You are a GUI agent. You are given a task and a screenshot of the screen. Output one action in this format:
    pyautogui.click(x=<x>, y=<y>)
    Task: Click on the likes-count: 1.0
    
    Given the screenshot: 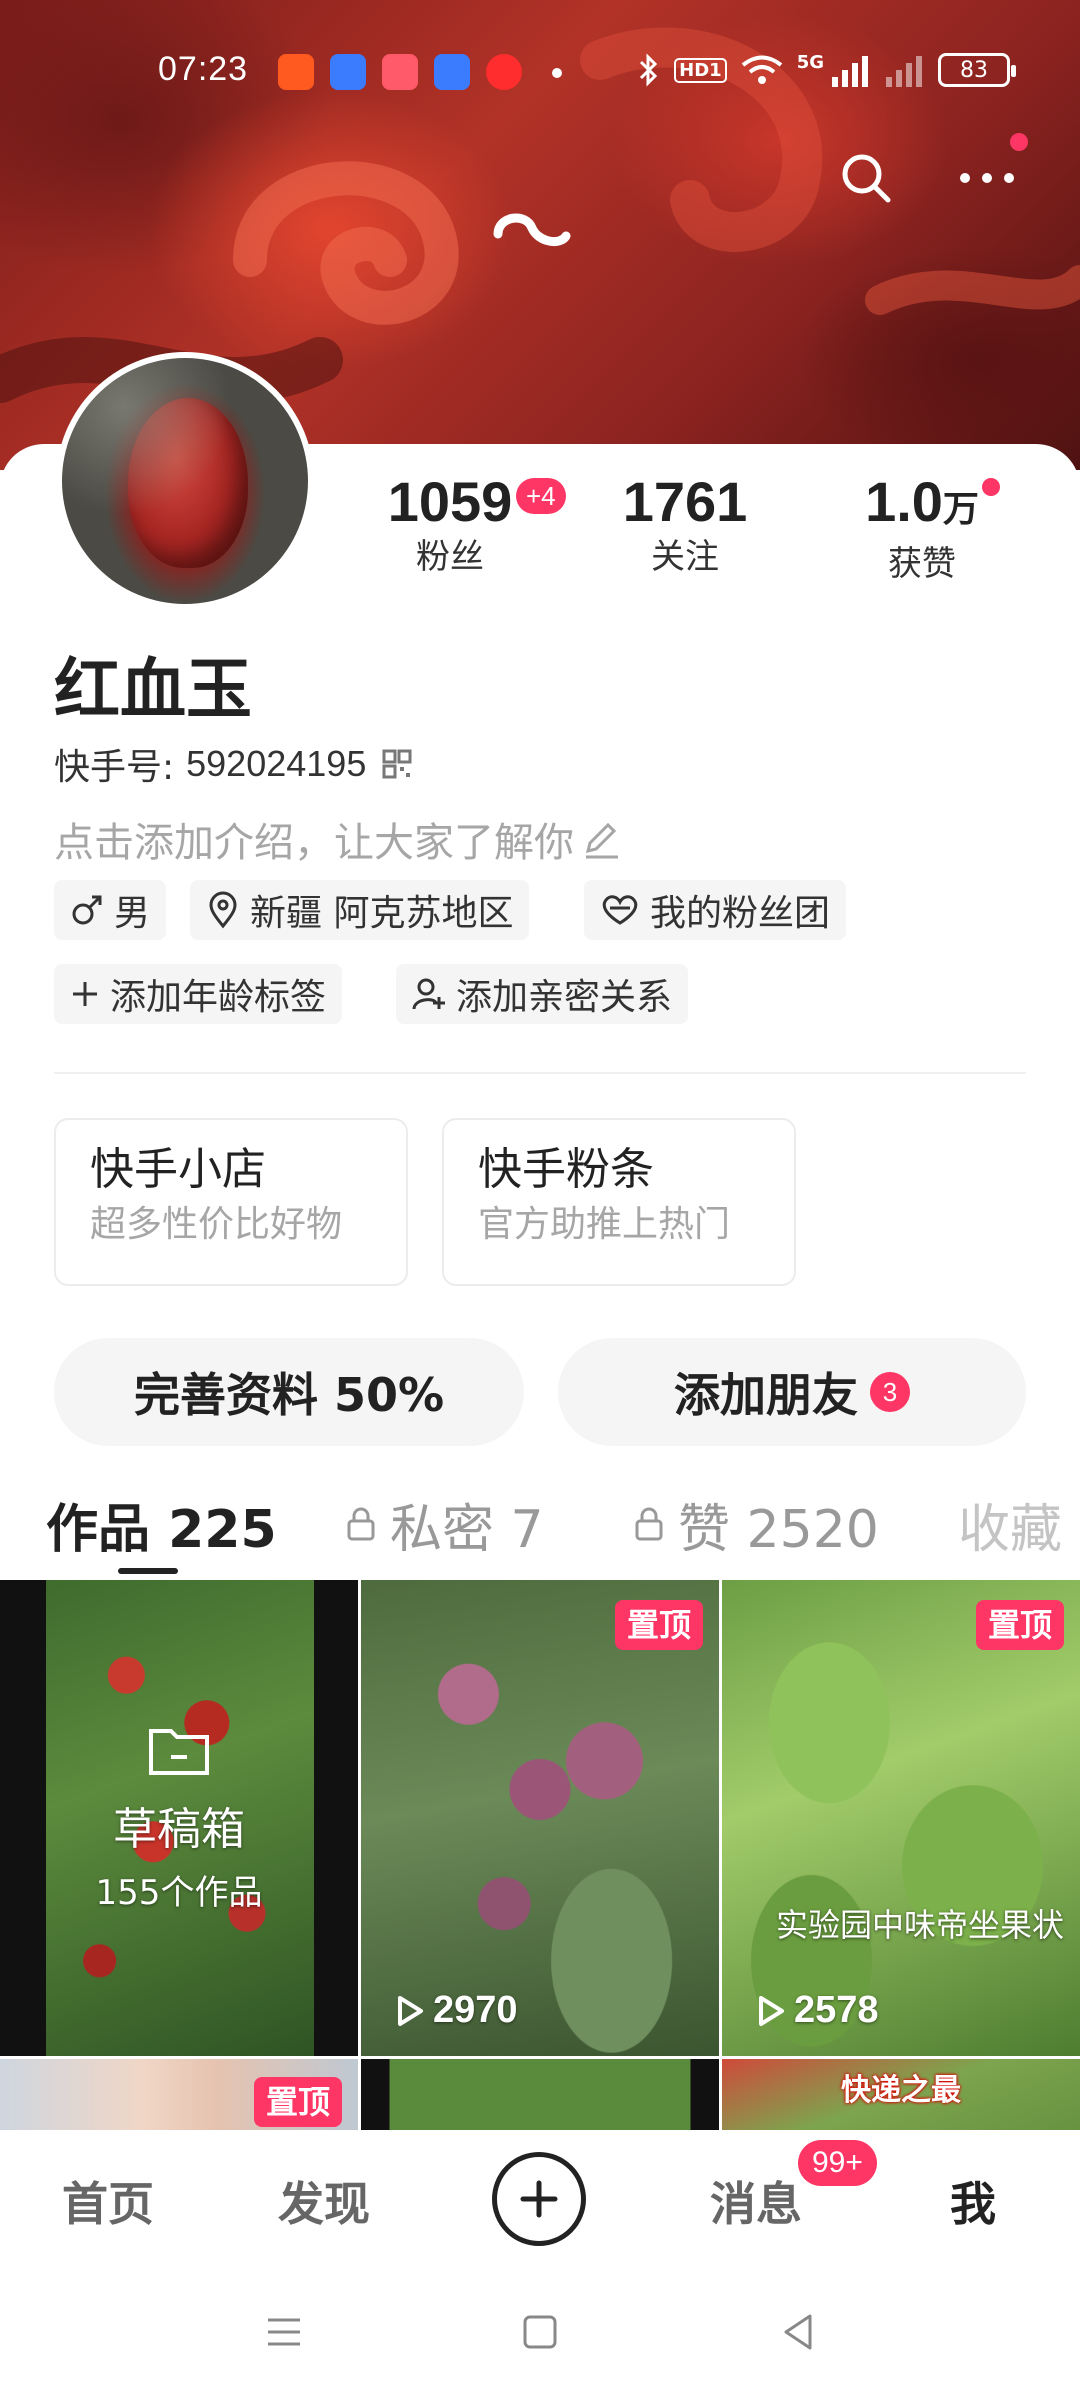 What is the action you would take?
    pyautogui.click(x=904, y=501)
    